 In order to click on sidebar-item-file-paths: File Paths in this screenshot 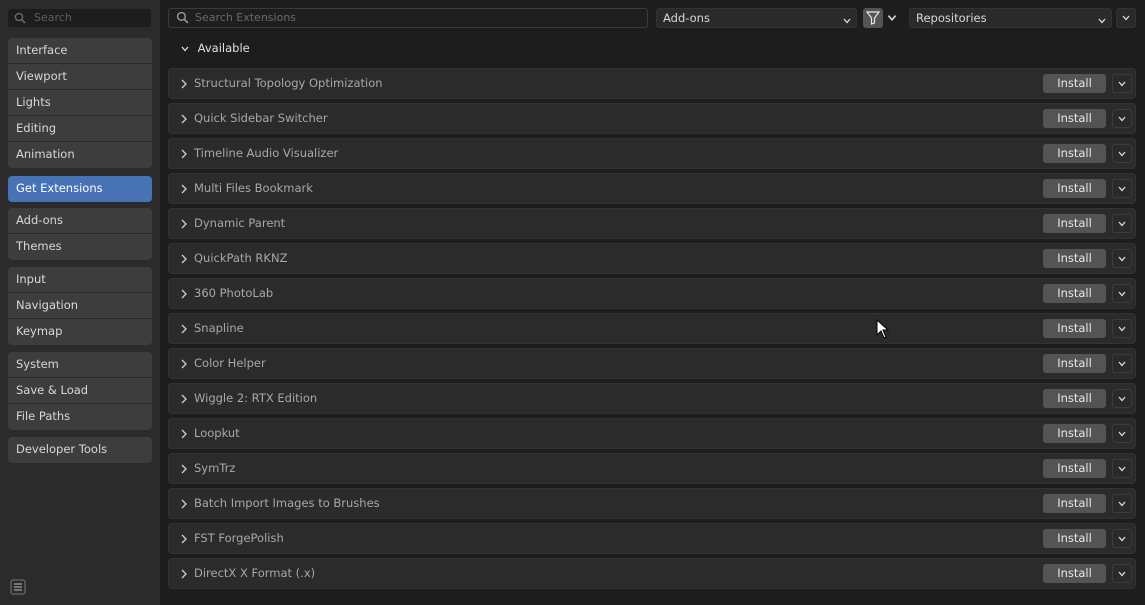, I will do `click(80, 417)`.